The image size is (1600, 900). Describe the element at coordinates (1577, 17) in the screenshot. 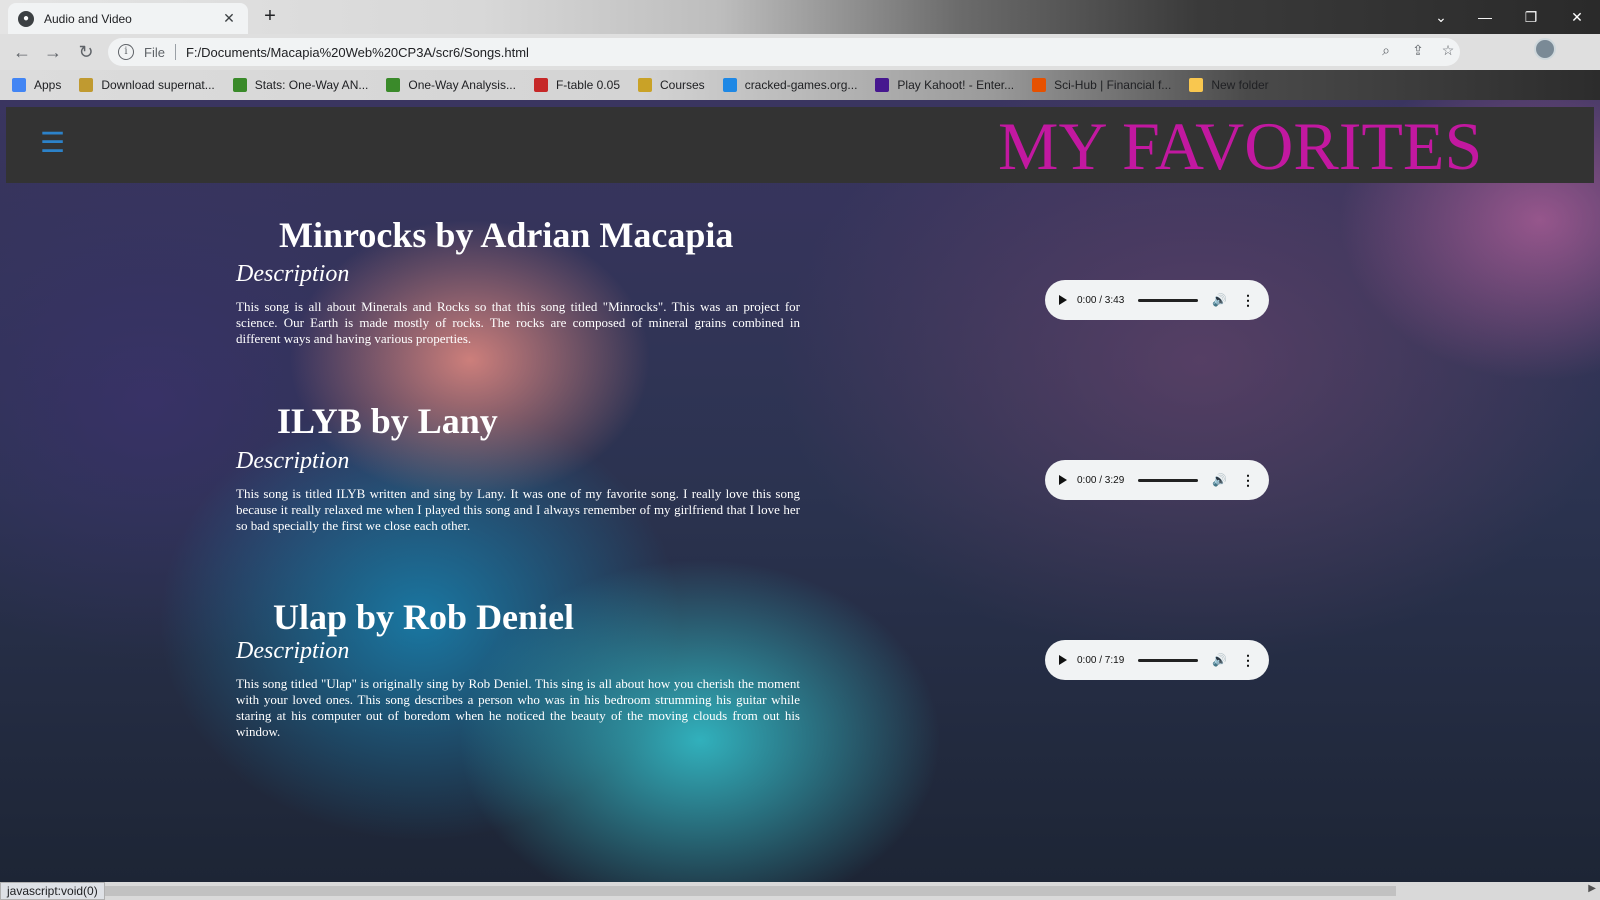

I see `close-window-button: ✕` at that location.